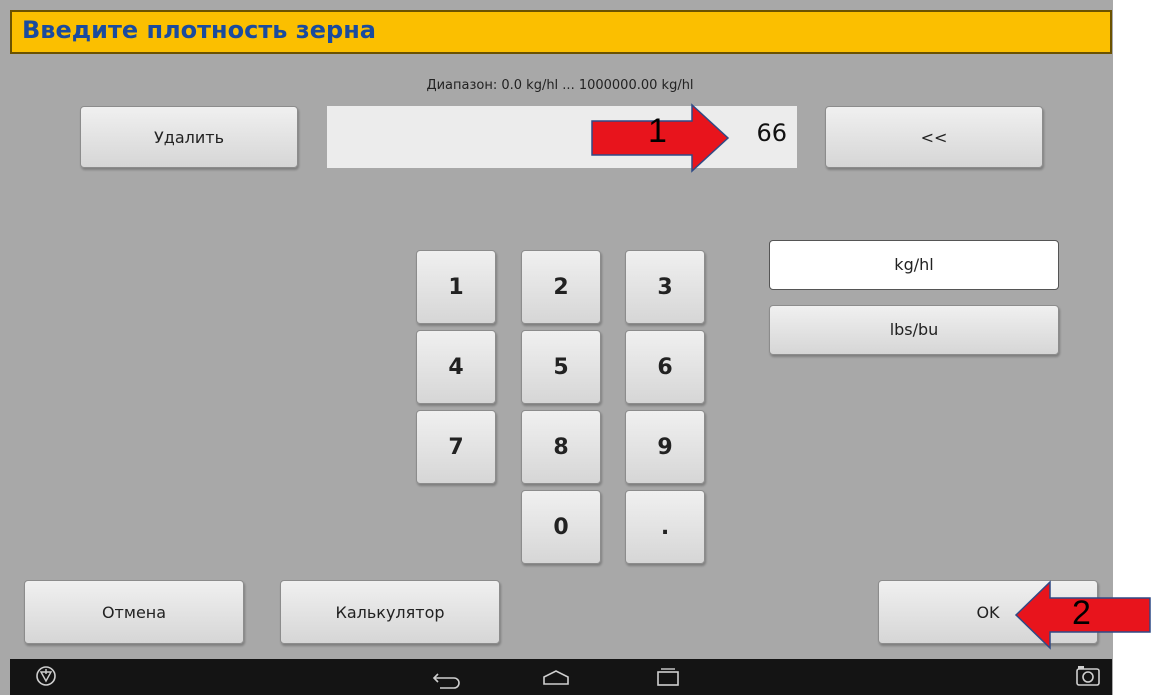 Image resolution: width=1152 pixels, height=695 pixels. Describe the element at coordinates (189, 137) in the screenshot. I see `delete-button: Удалить` at that location.